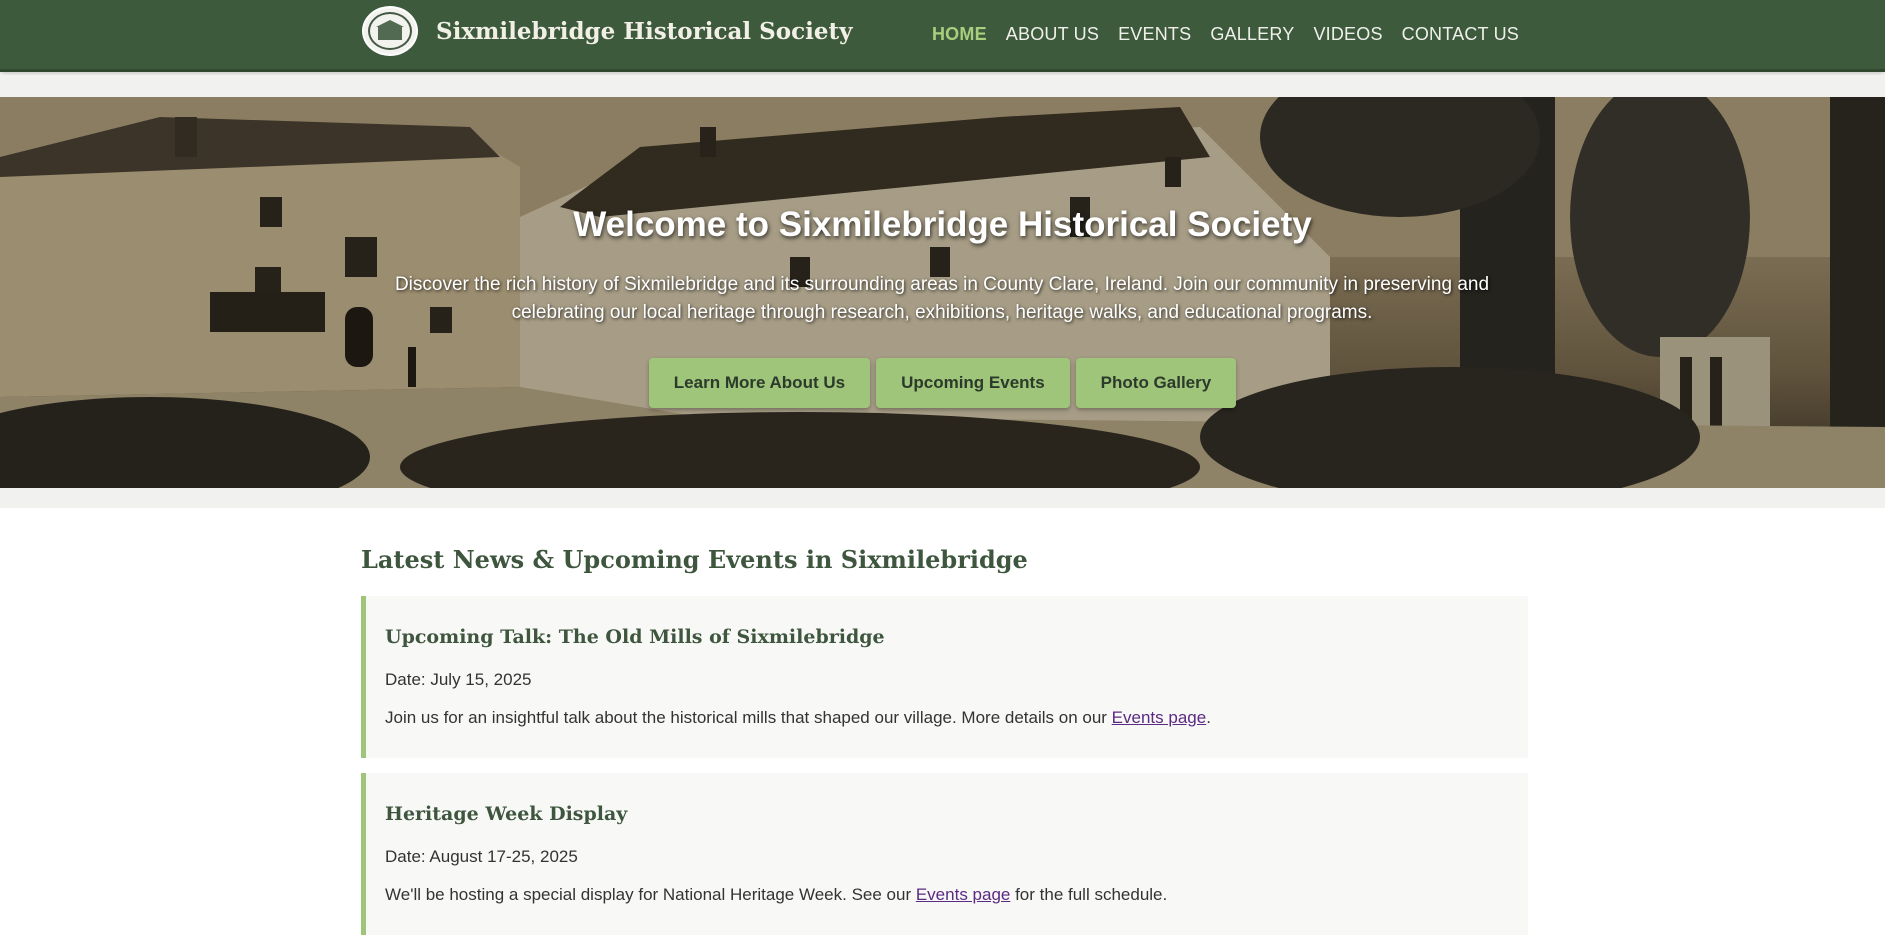 This screenshot has height=950, width=1885. Describe the element at coordinates (959, 34) in the screenshot. I see `nav-home: HOME` at that location.